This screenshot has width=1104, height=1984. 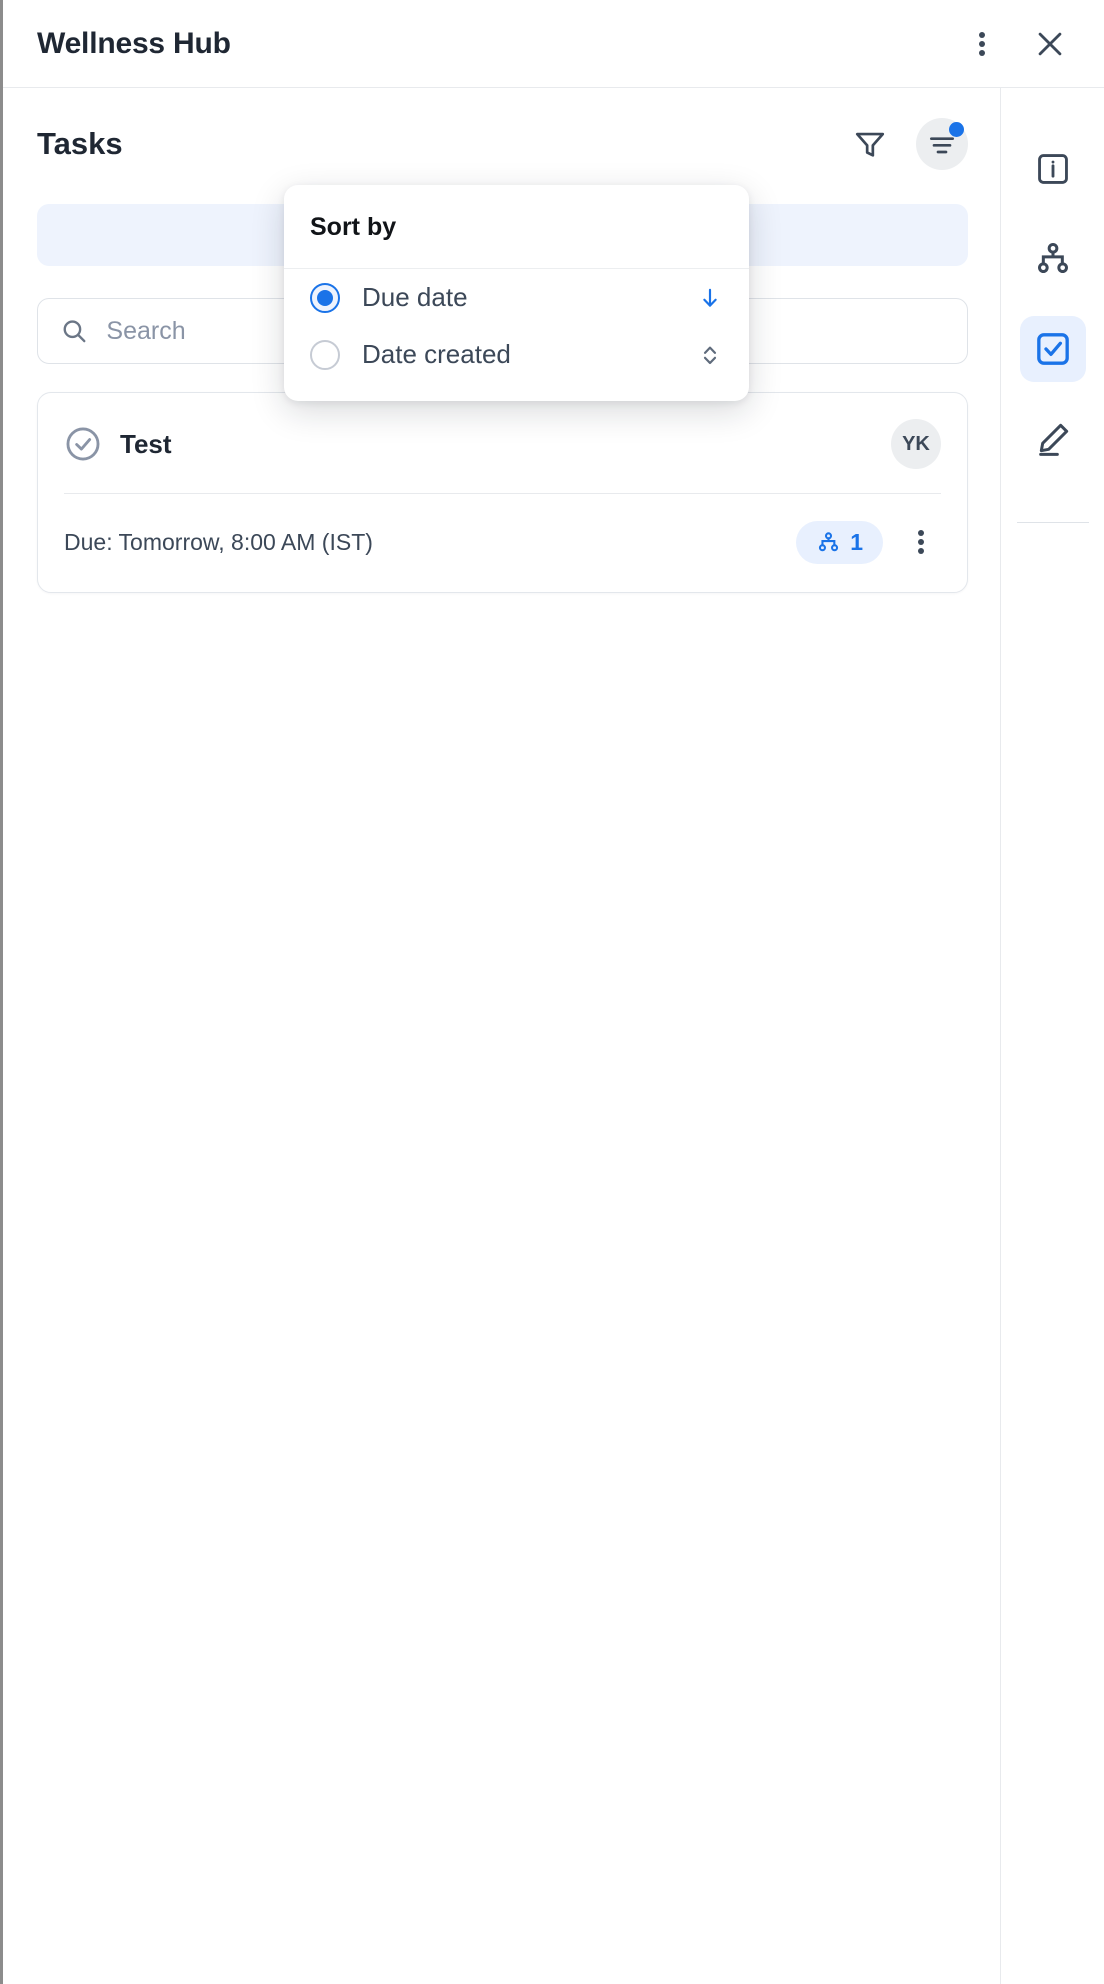 I want to click on sidebar-item-subtasks, so click(x=1053, y=259).